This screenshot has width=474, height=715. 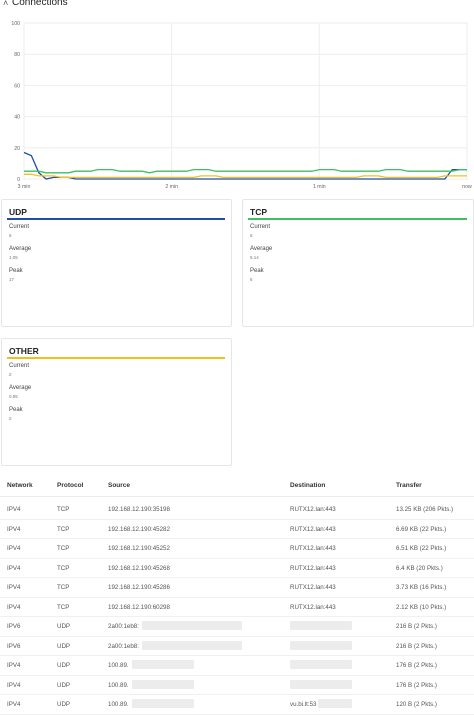 I want to click on cell-source: 192.168.12.190:45252, so click(x=139, y=548).